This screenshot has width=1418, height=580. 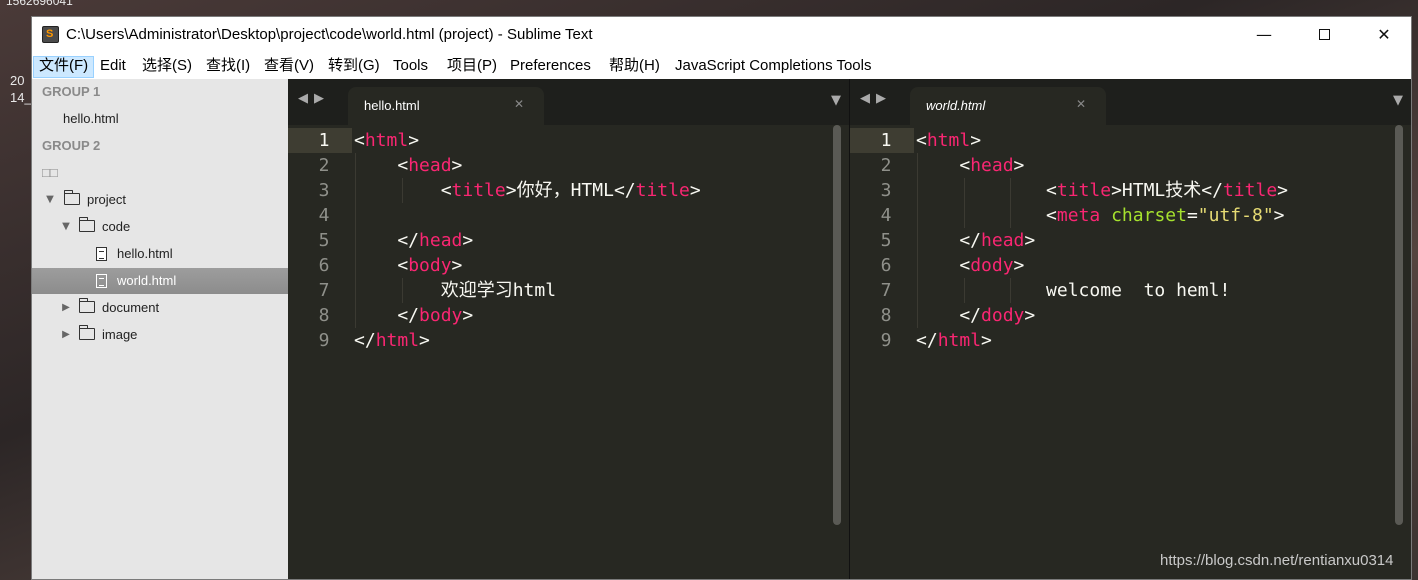 I want to click on code-line: <body>, so click(x=408, y=265).